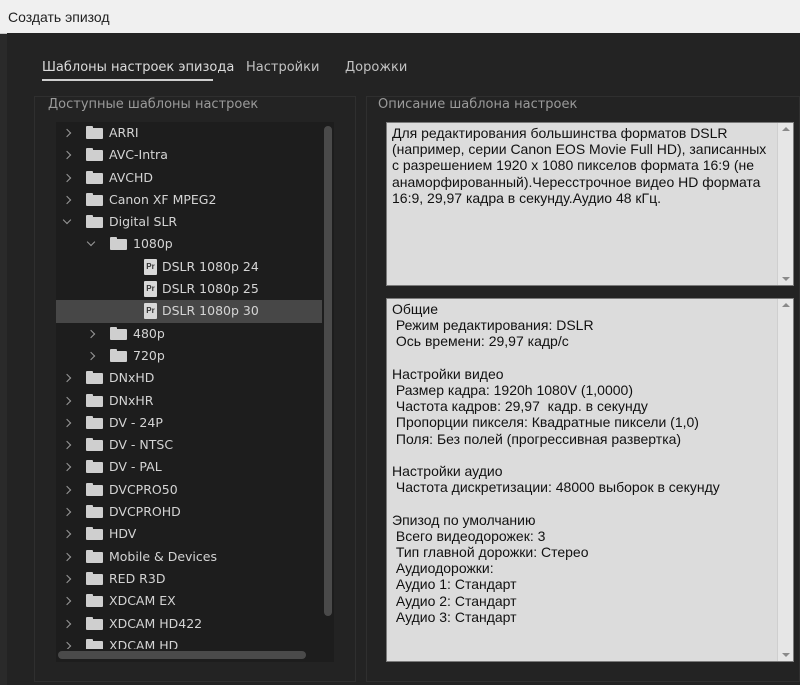 The width and height of the screenshot is (800, 685). I want to click on folder-item: DV - PAL, so click(189, 467).